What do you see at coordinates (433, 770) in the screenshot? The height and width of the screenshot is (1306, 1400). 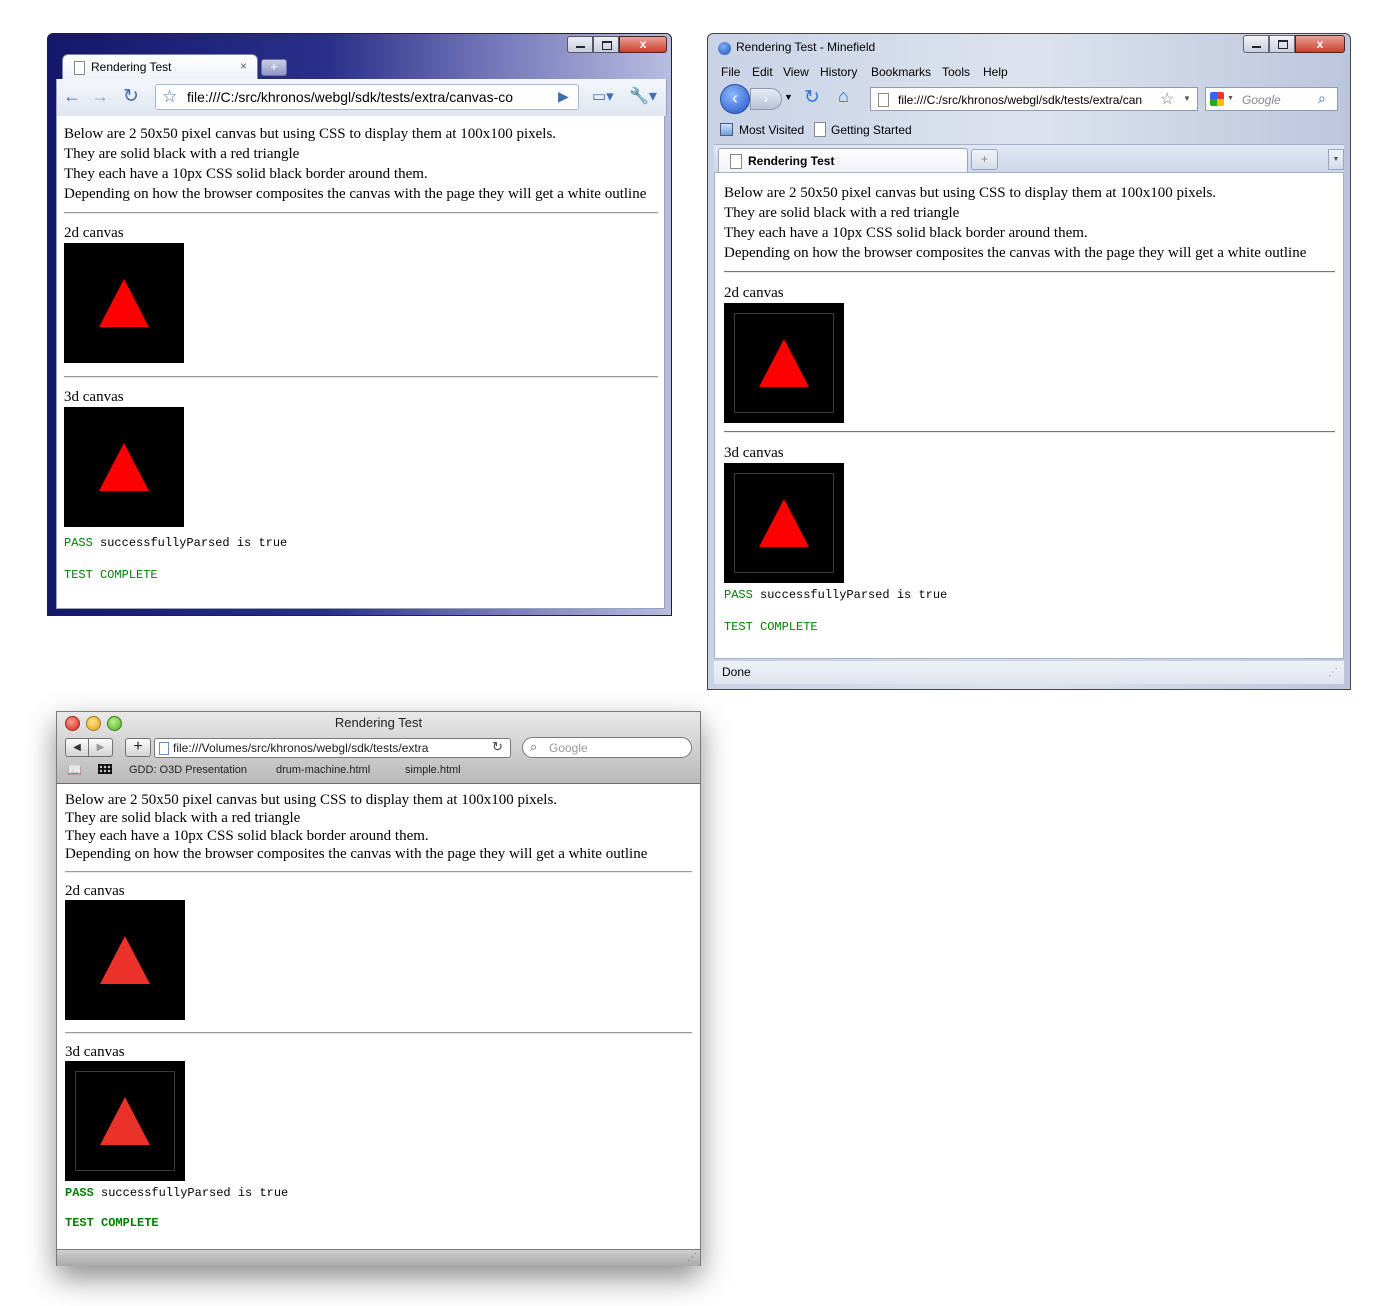 I see `bookmark-simple: simple.html` at bounding box center [433, 770].